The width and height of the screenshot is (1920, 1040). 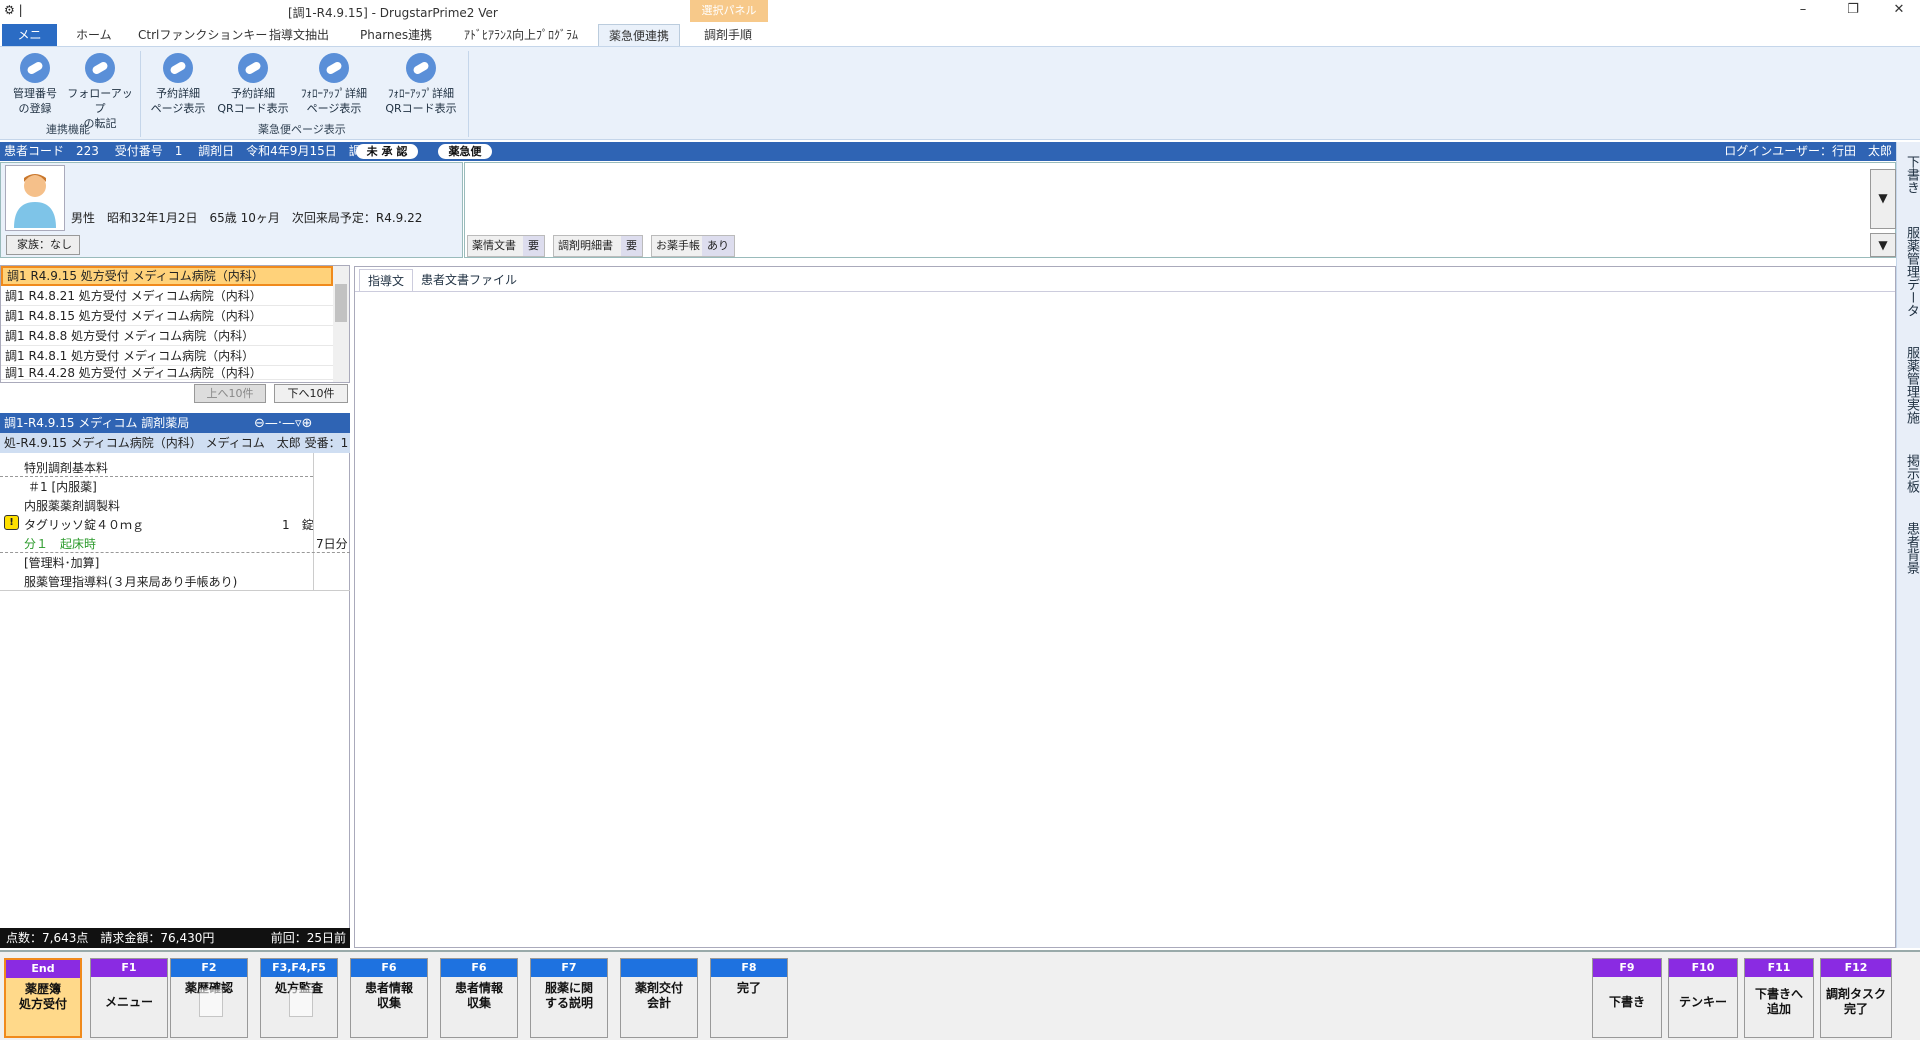 What do you see at coordinates (43, 969) in the screenshot?
I see `key-label: End` at bounding box center [43, 969].